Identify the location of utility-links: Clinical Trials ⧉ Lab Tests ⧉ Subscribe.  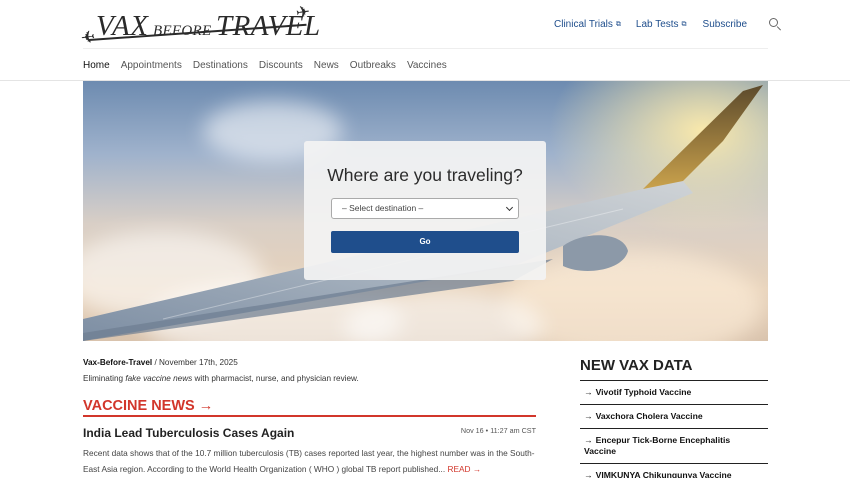
(668, 24).